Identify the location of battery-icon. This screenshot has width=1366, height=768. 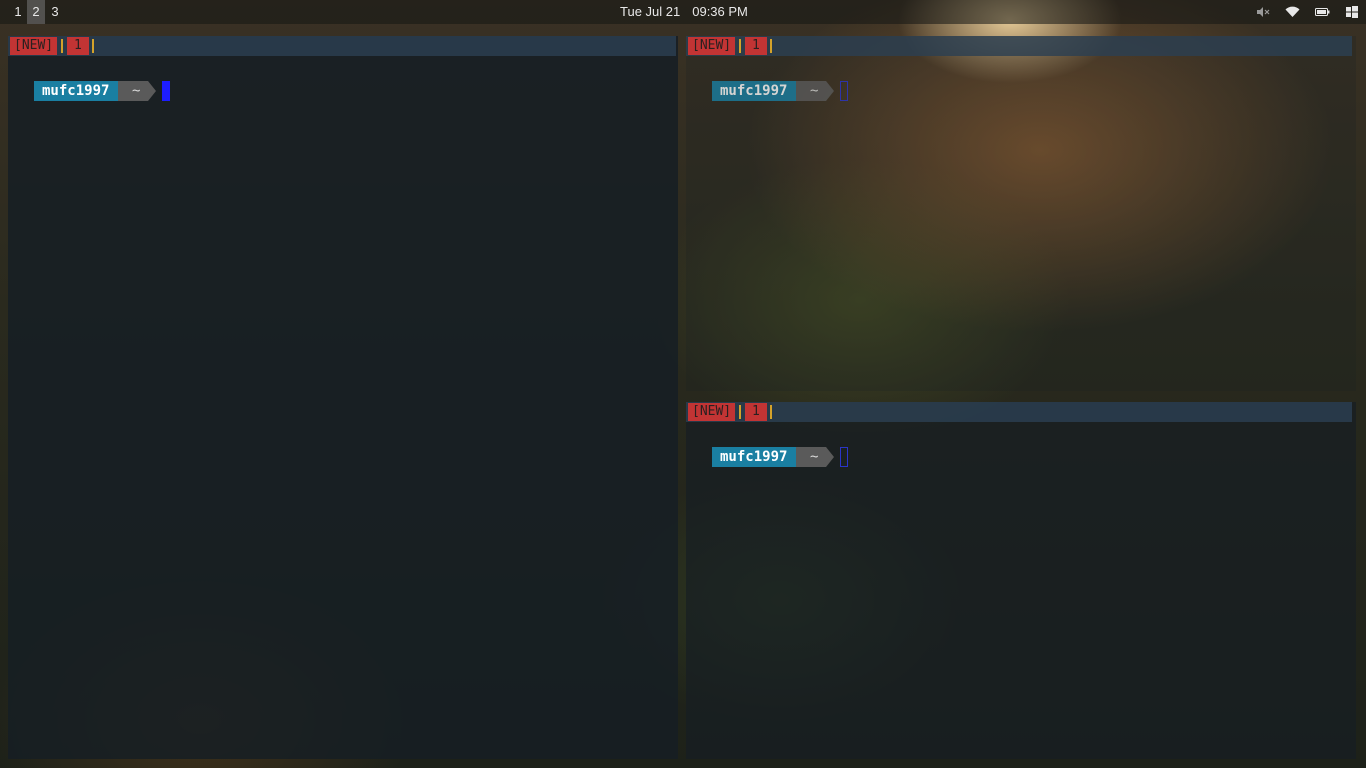
(1322, 12).